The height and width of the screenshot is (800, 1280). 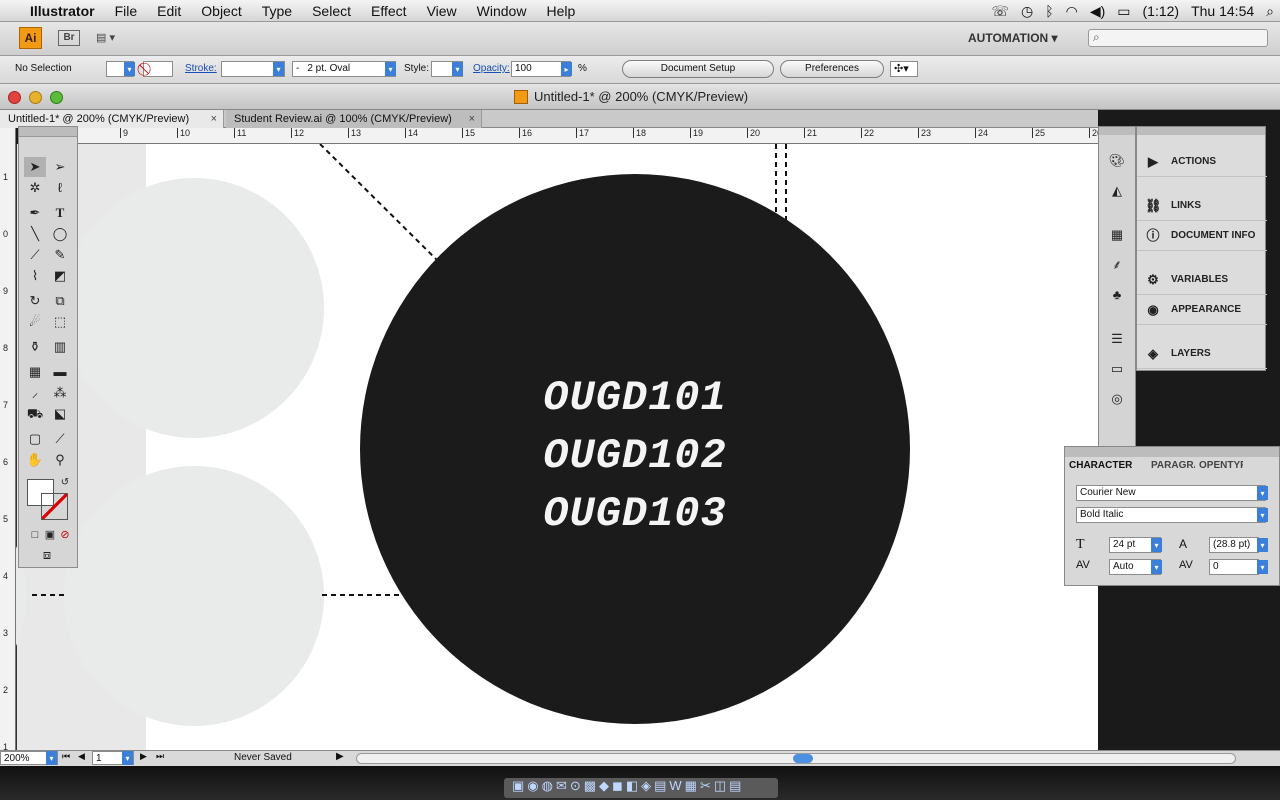 What do you see at coordinates (60, 255) in the screenshot?
I see `pencil-tool-icon: ✎` at bounding box center [60, 255].